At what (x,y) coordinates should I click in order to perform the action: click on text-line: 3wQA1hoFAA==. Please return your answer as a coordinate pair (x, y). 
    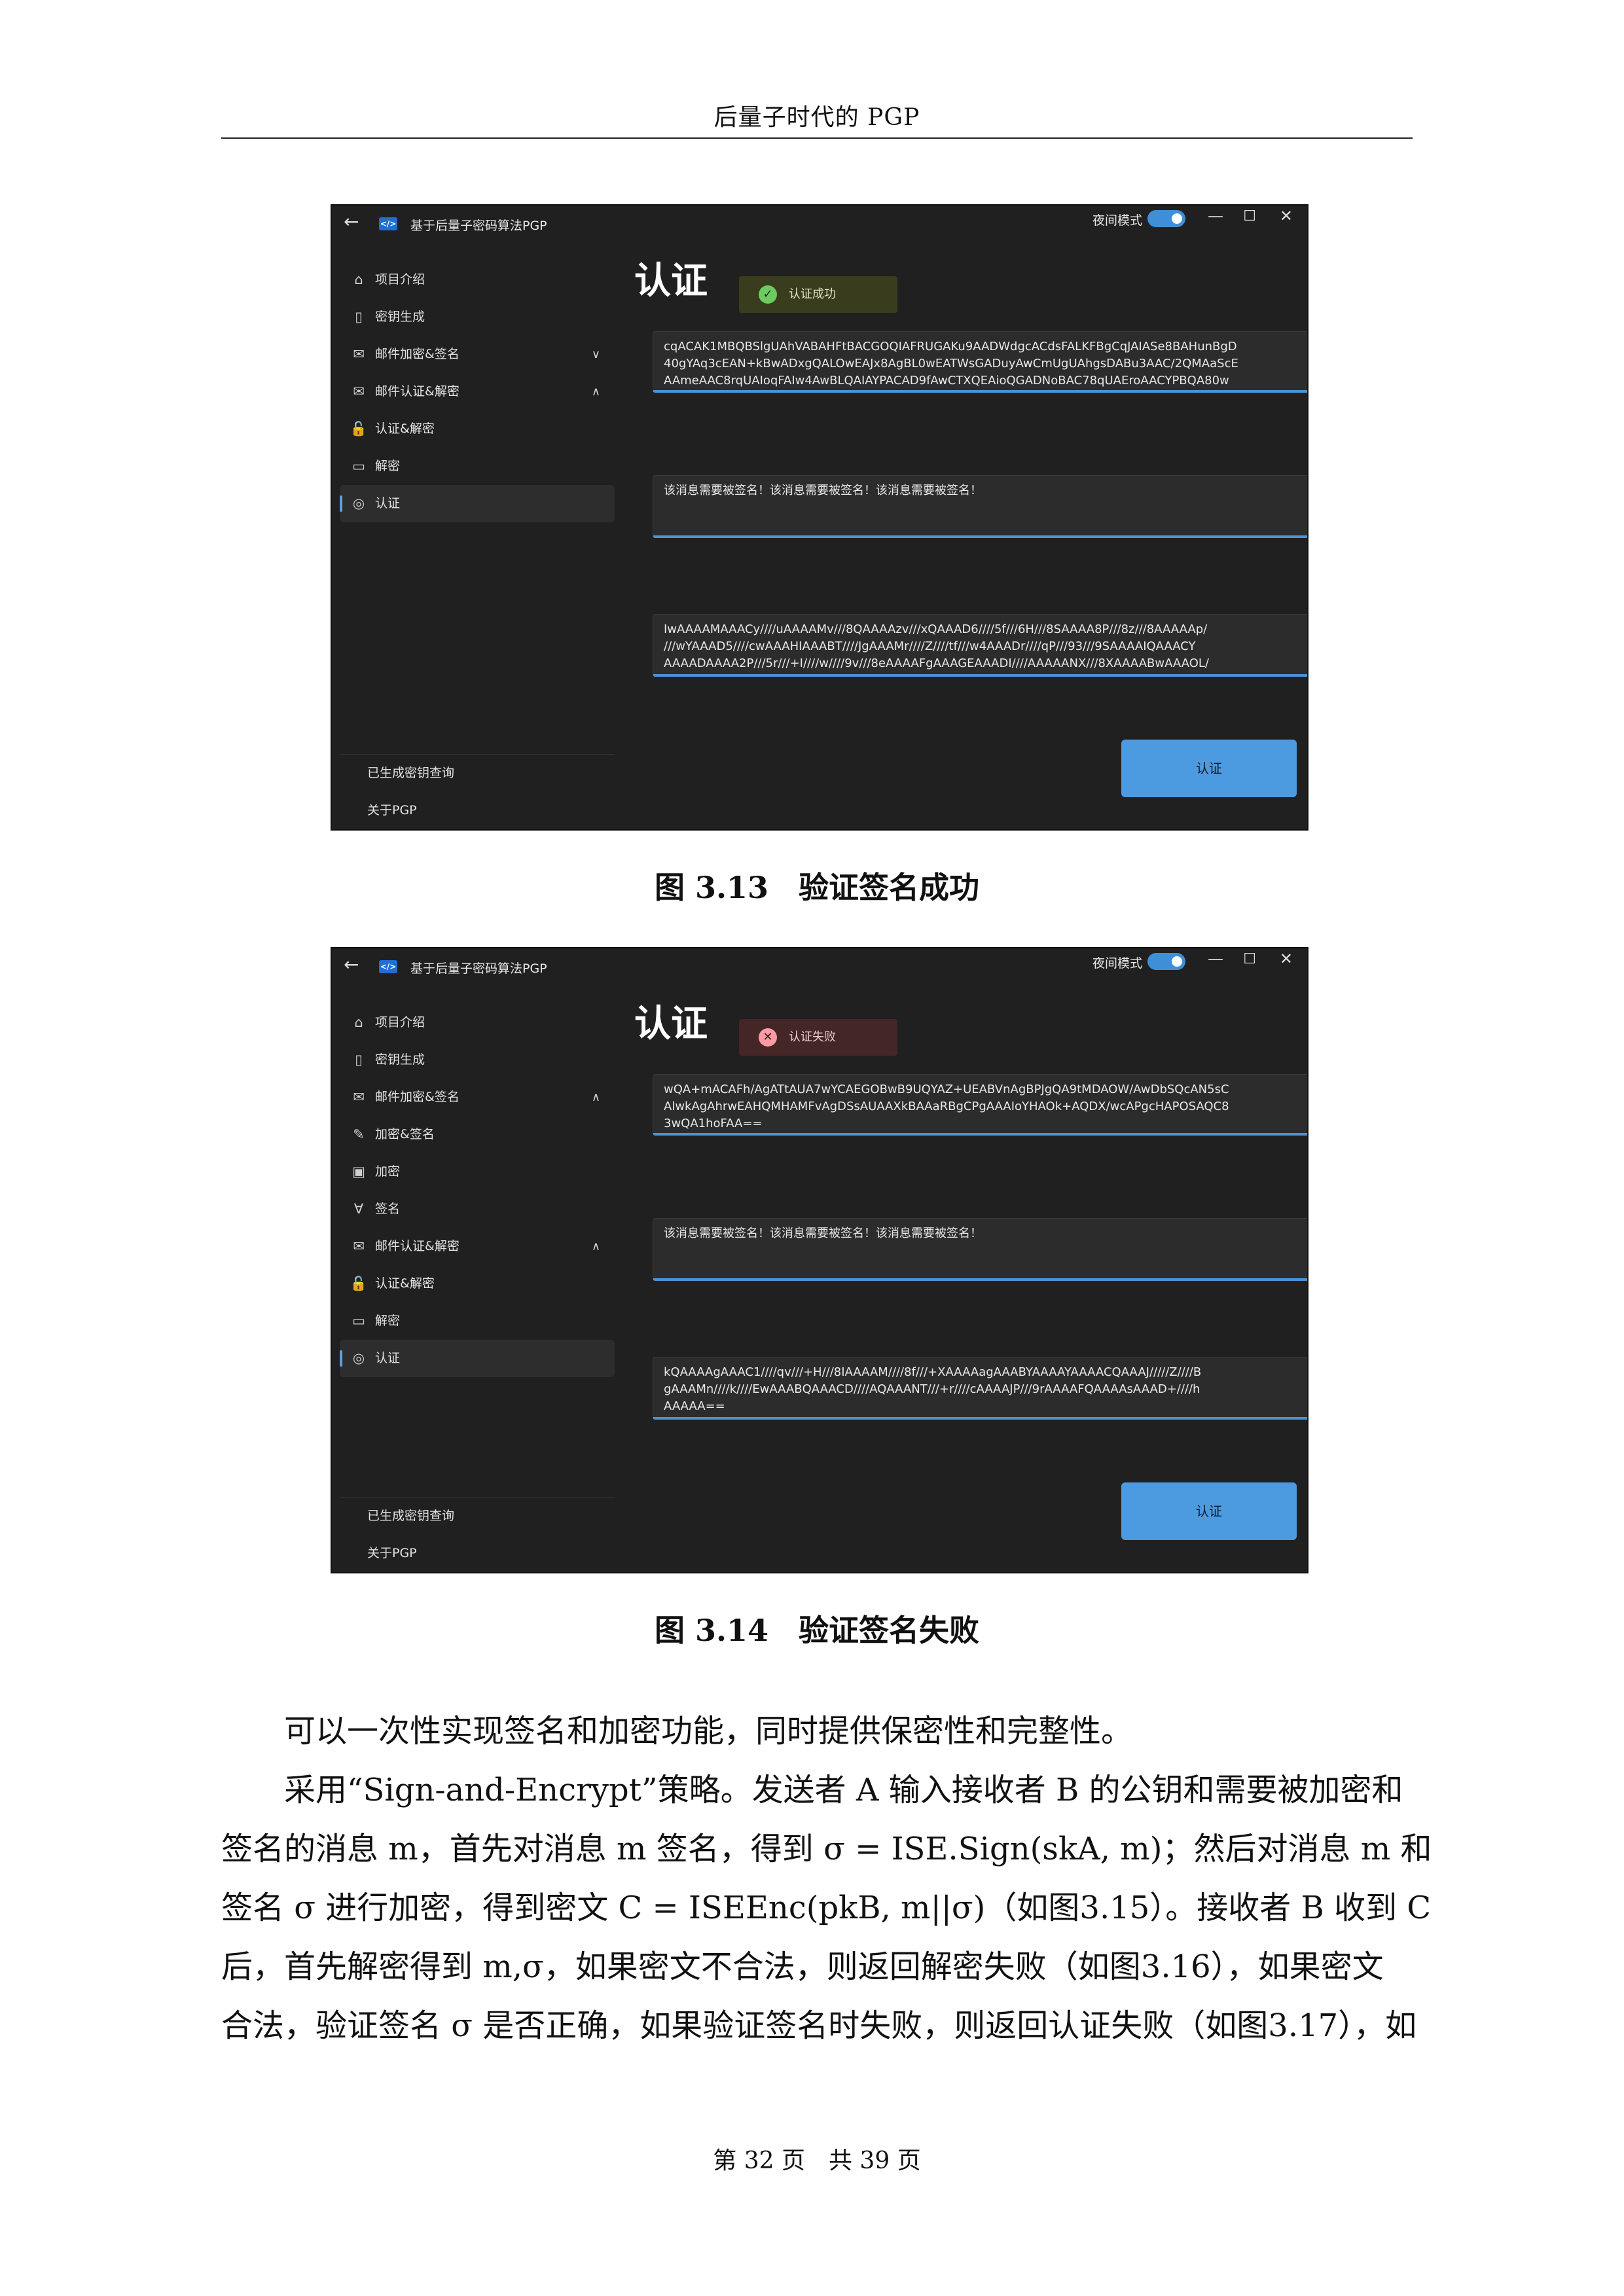
    Looking at the image, I should click on (713, 1123).